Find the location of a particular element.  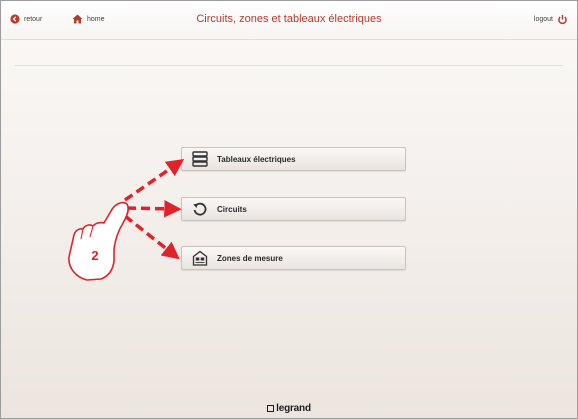

legrand-logo-text: legrand is located at coordinates (293, 408).